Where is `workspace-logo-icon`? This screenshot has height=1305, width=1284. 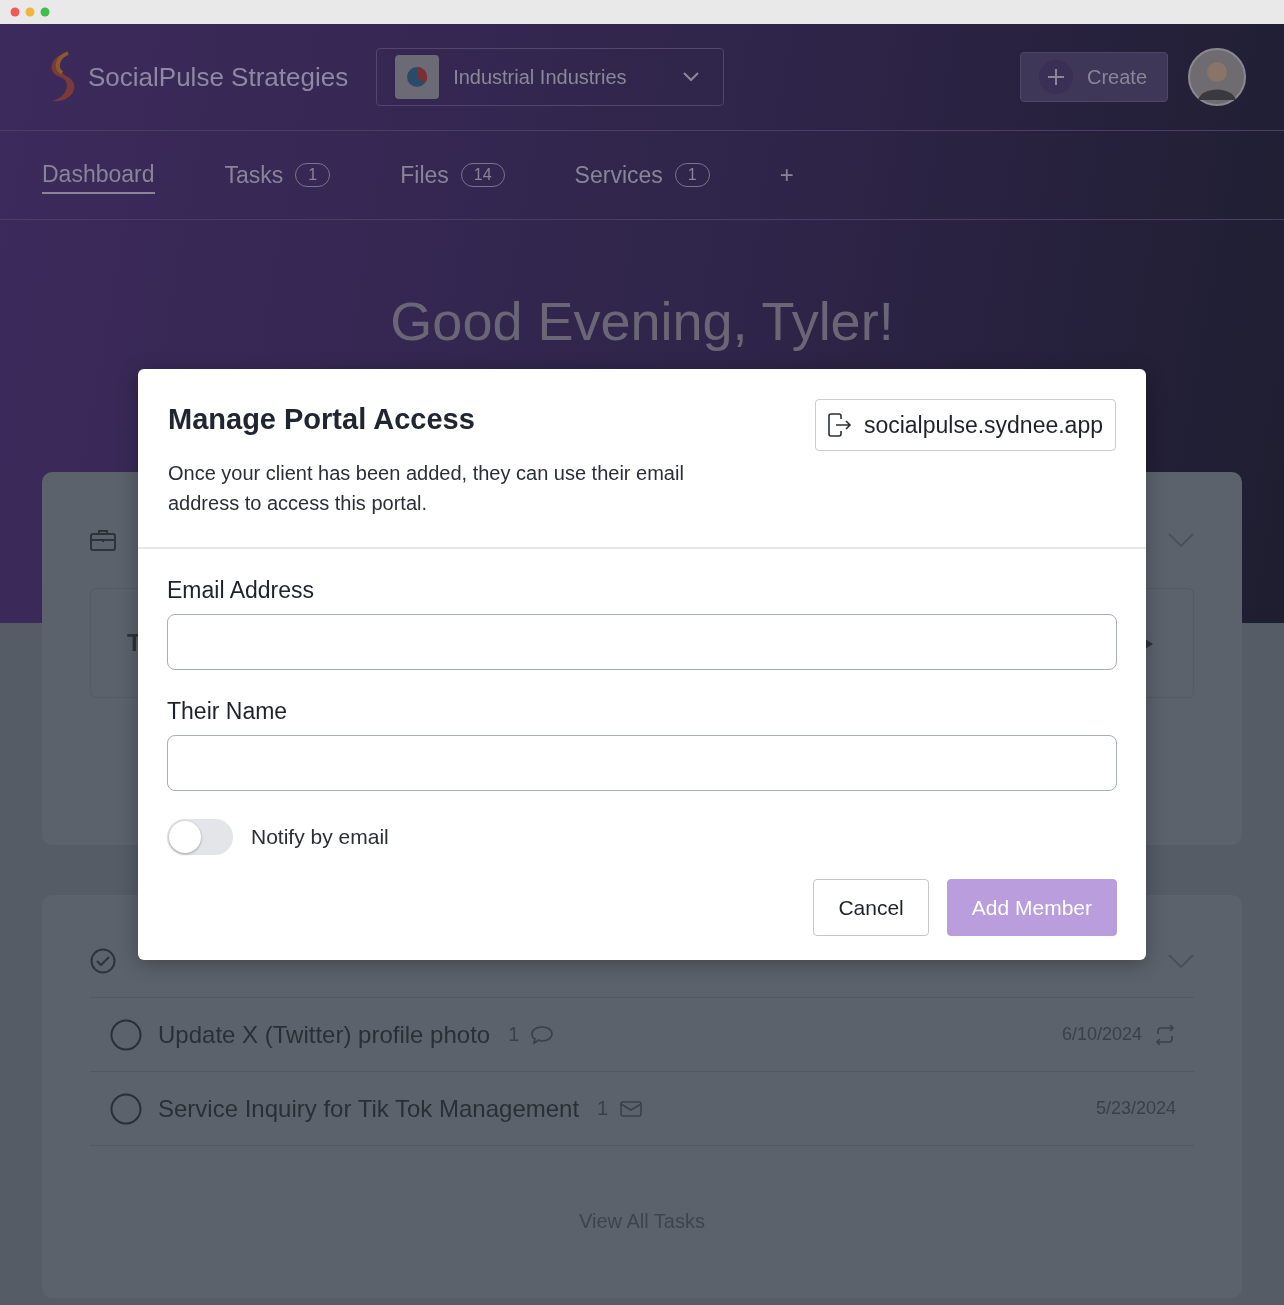 workspace-logo-icon is located at coordinates (417, 77).